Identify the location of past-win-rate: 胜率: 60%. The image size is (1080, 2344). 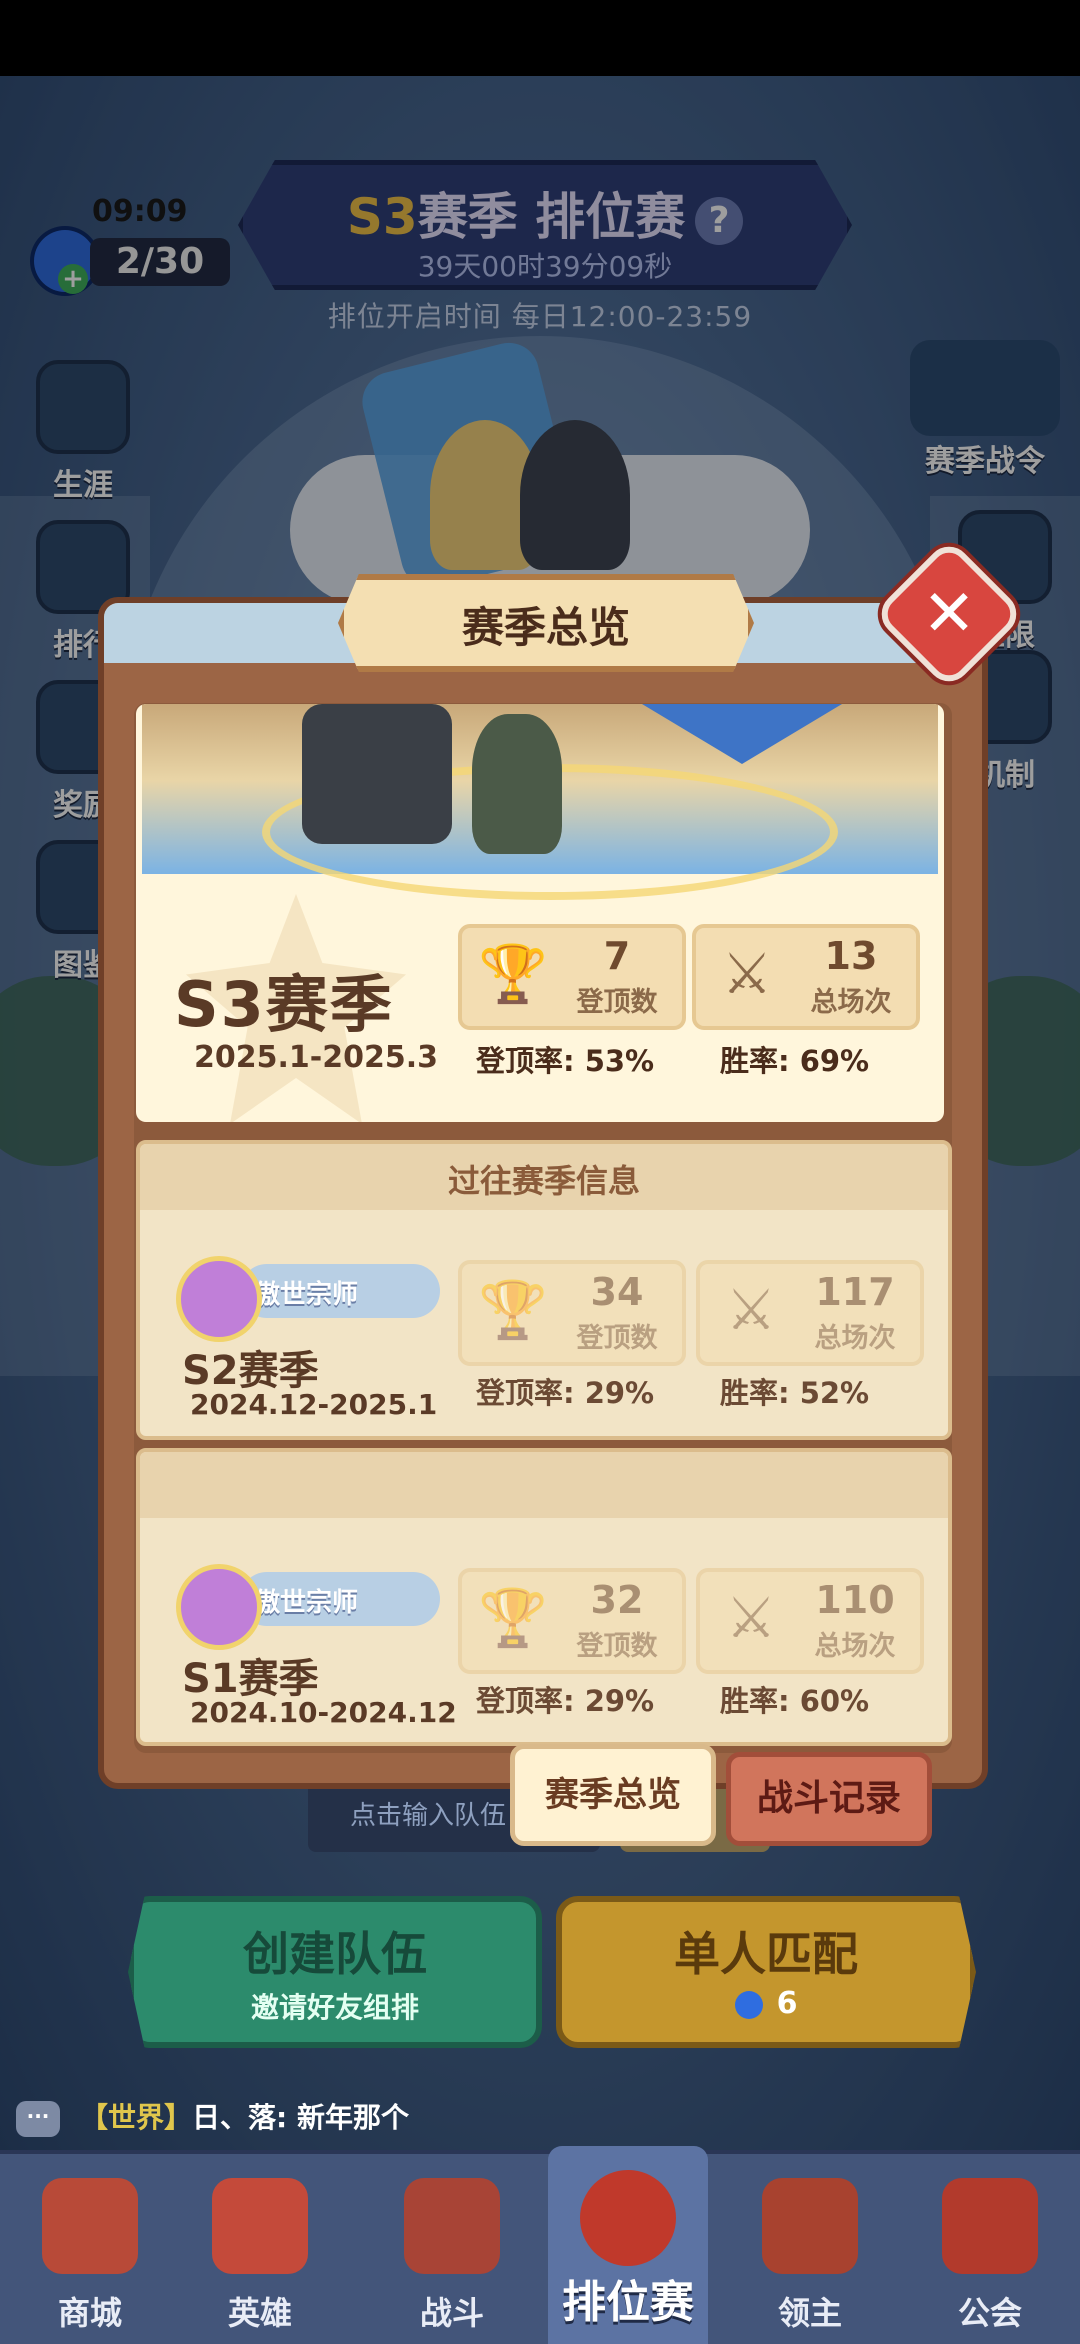
(795, 1701).